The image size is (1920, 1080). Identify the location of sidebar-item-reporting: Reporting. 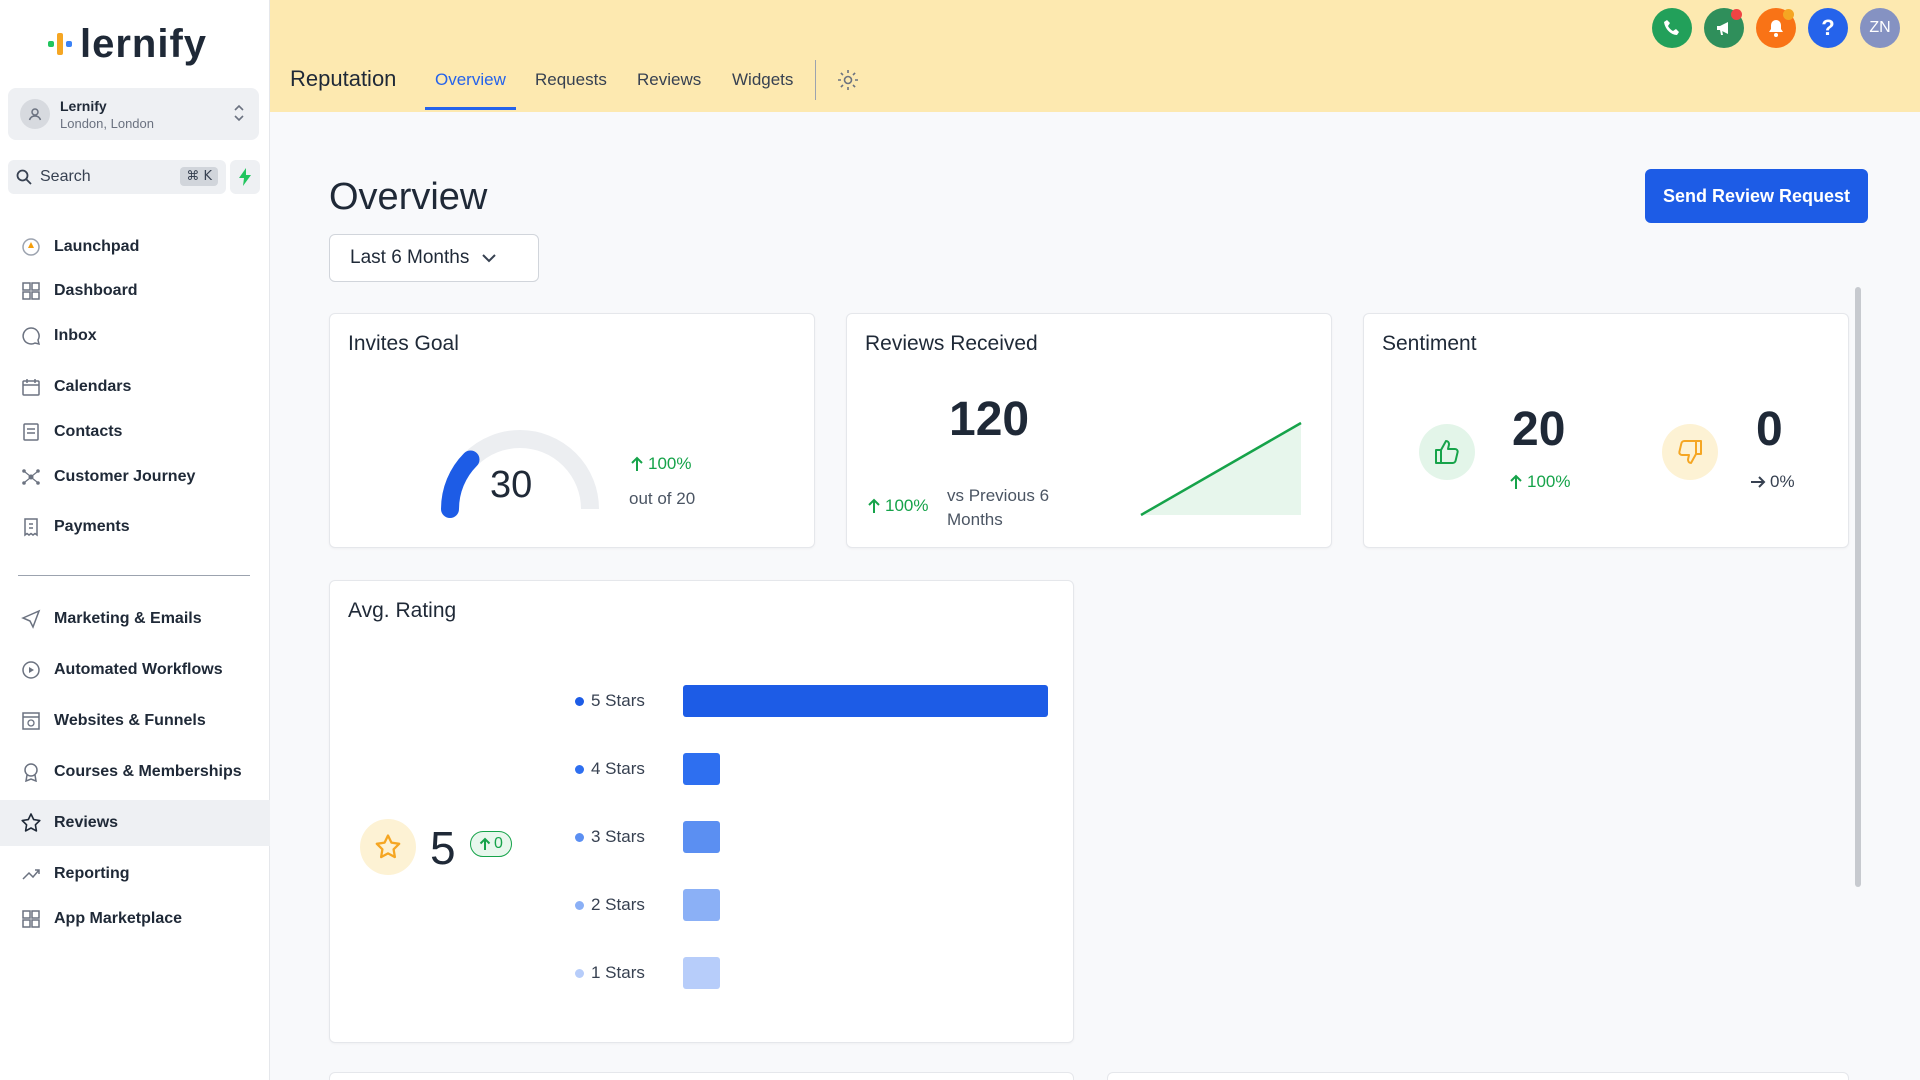
(135, 874).